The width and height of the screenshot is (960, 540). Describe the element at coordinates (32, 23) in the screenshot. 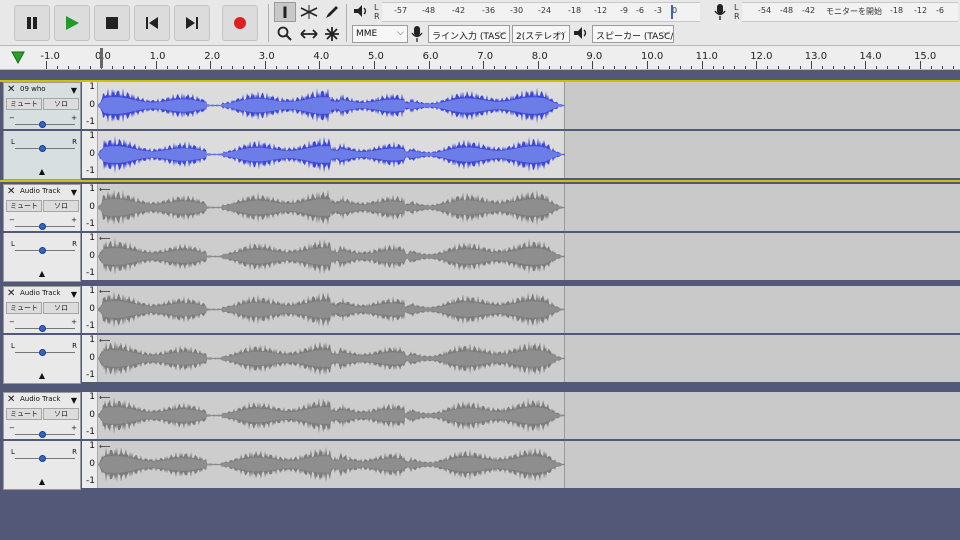

I see `pause-button` at that location.